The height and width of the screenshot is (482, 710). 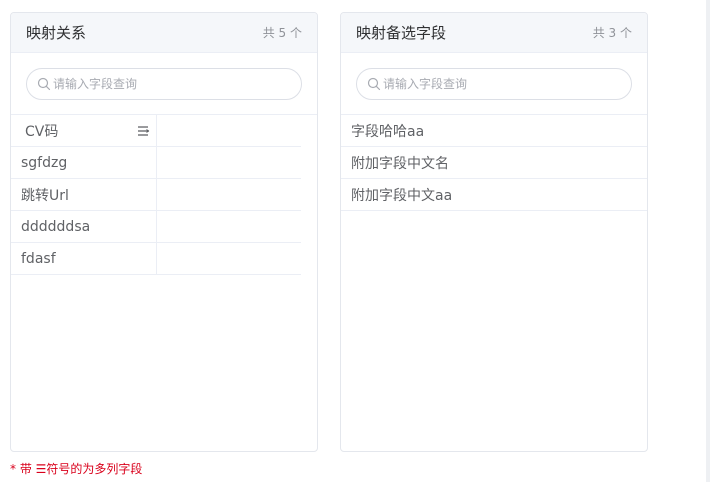 I want to click on list-item: 附加字段中文名, so click(x=494, y=163).